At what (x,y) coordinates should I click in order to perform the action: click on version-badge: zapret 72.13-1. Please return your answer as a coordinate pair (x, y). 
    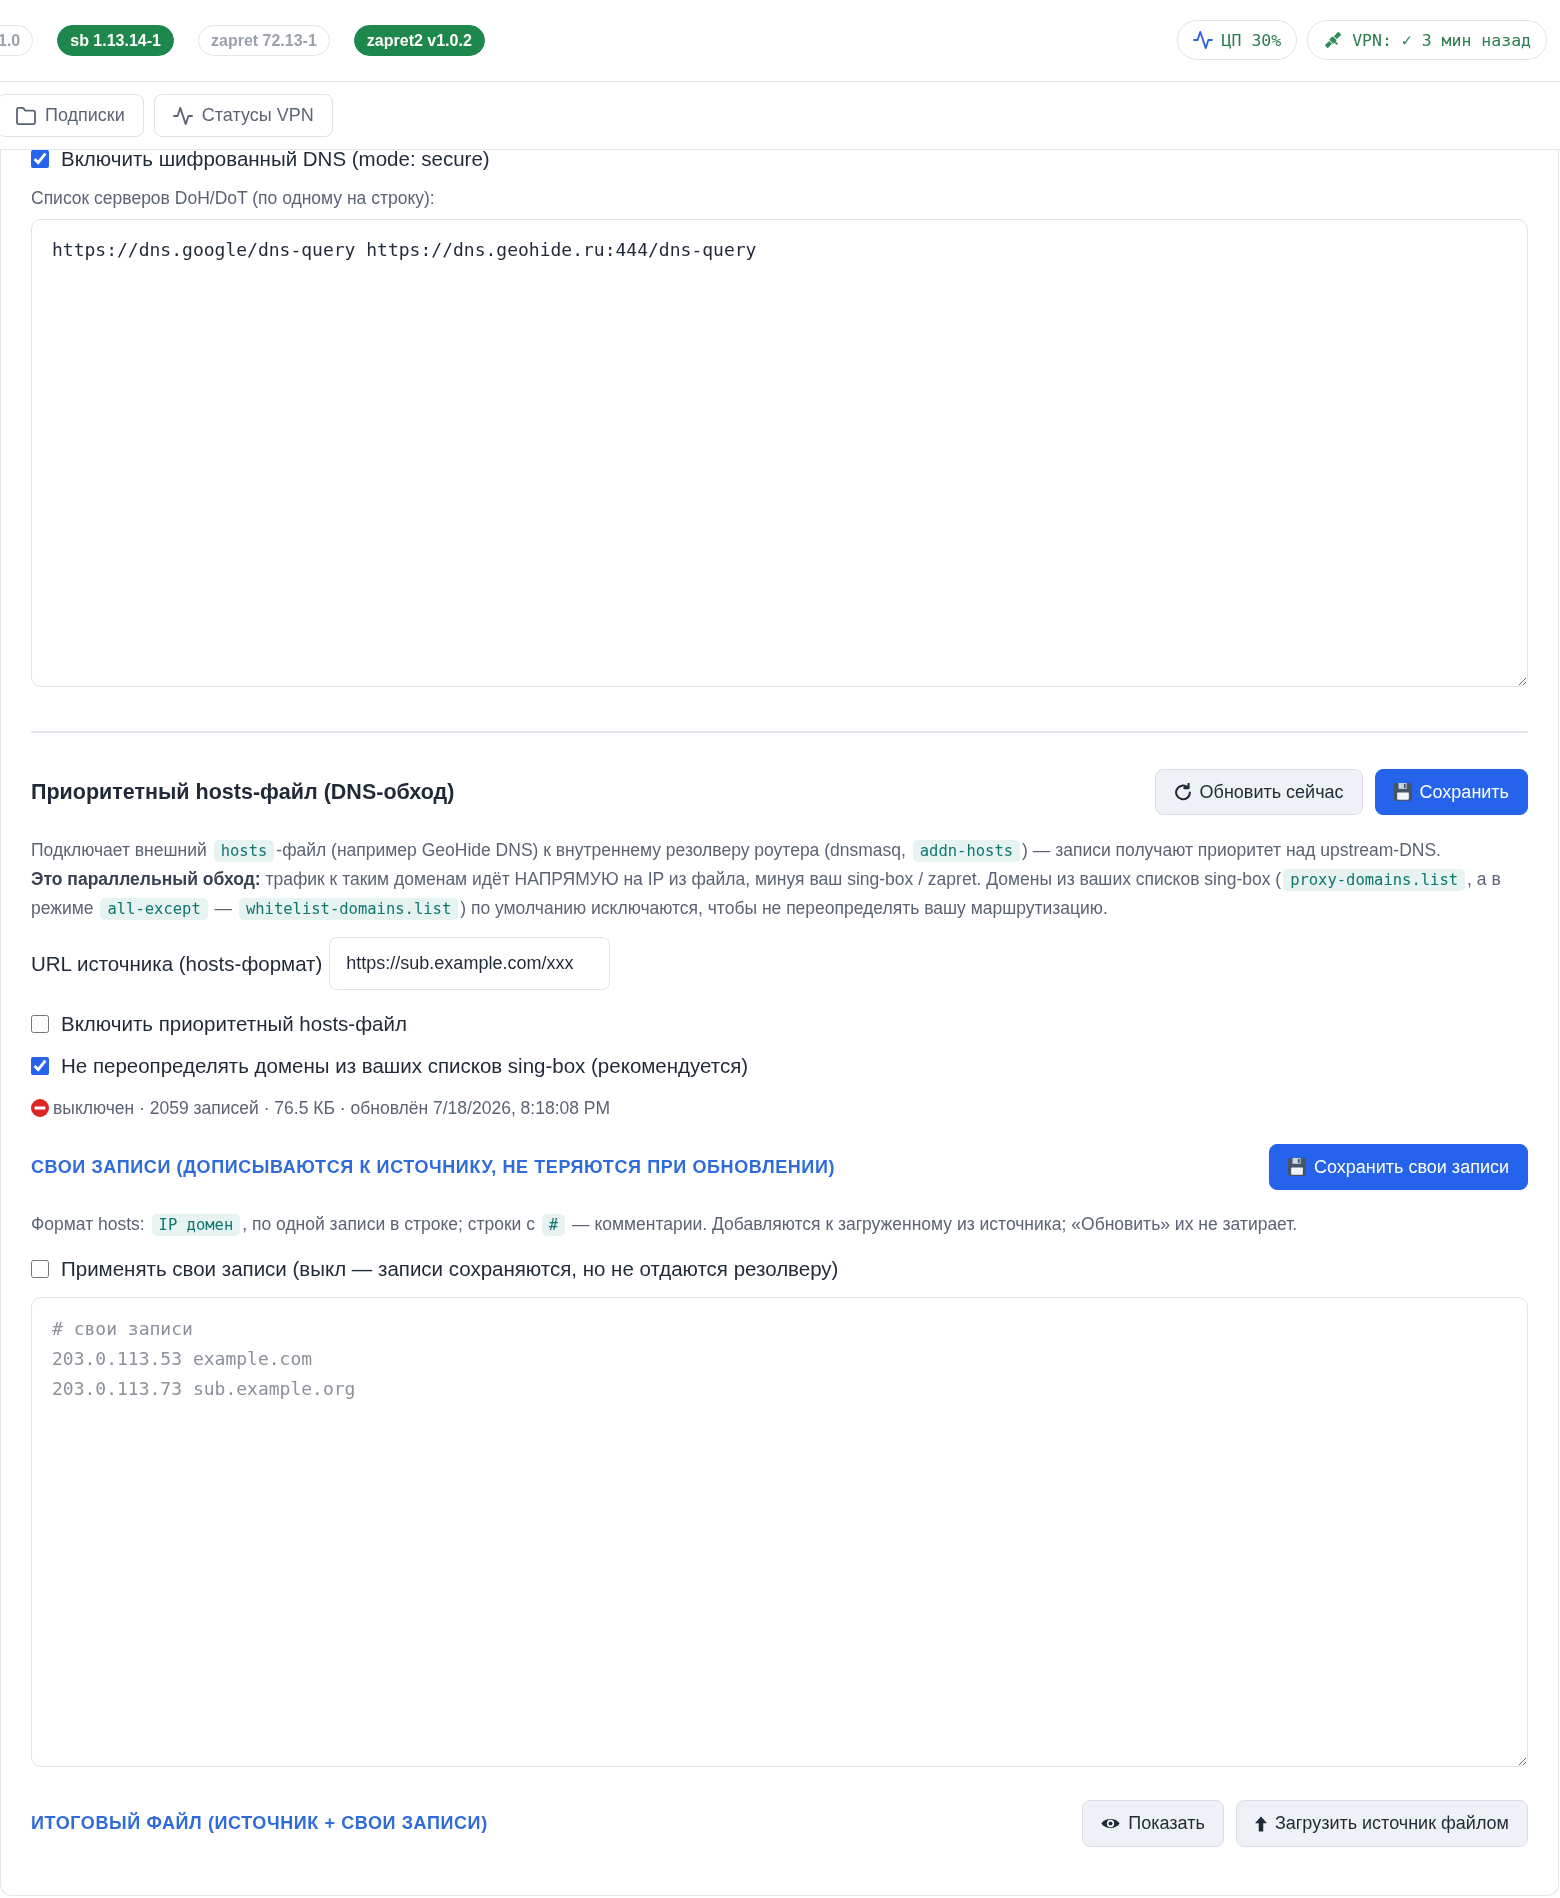
    Looking at the image, I should click on (264, 40).